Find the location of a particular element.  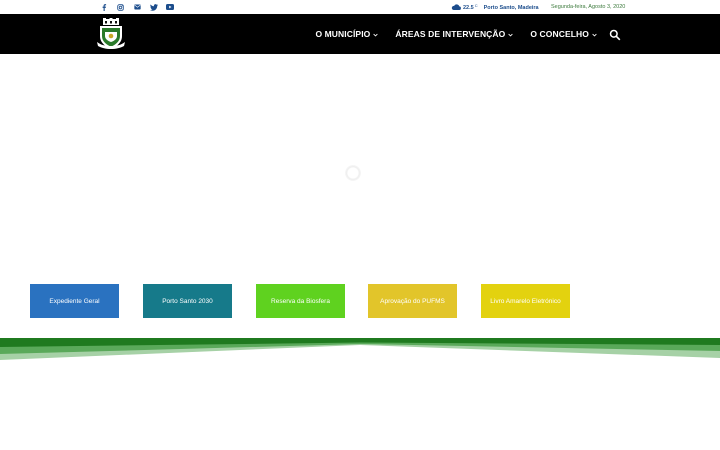

nav-item-concelho: O CONCELHO is located at coordinates (563, 34).